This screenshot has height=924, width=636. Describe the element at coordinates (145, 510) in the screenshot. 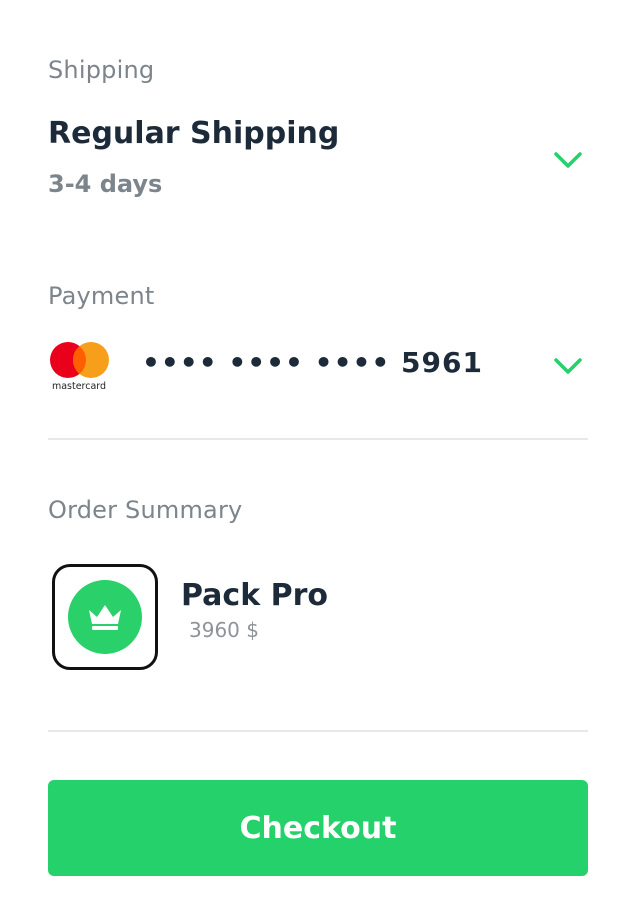

I see `order-summary-label: Order Summary` at that location.